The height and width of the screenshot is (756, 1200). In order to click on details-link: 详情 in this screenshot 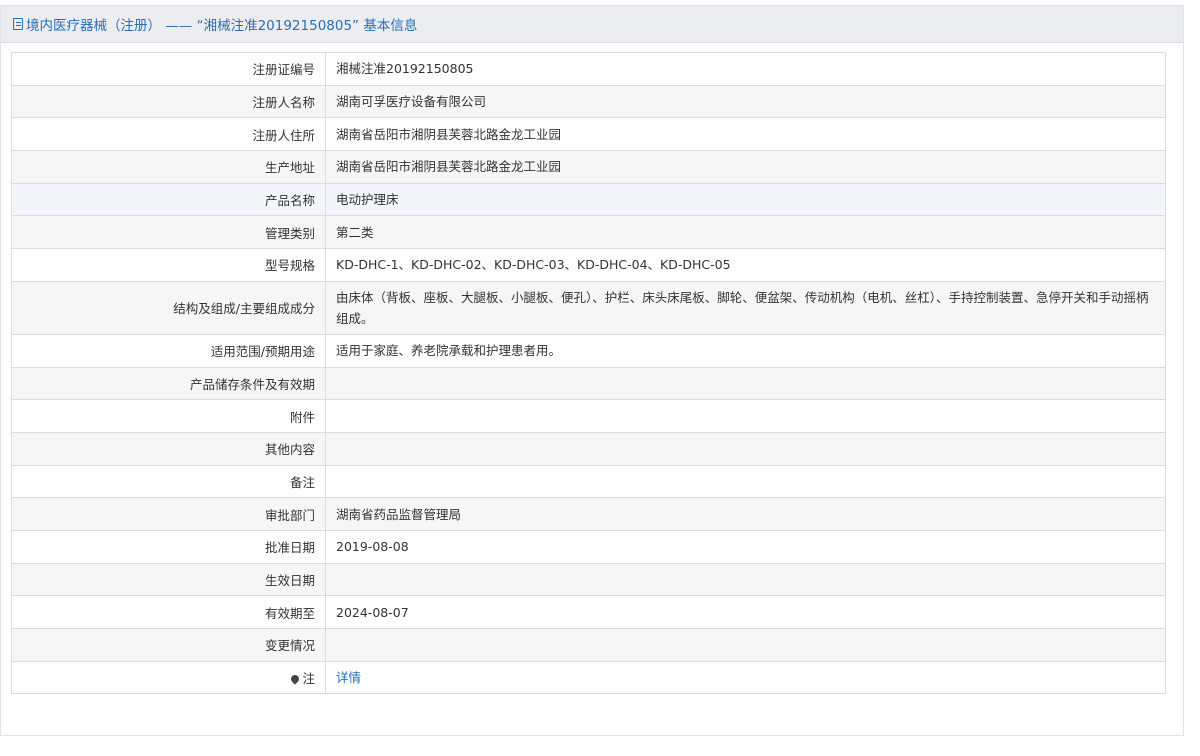, I will do `click(348, 677)`.